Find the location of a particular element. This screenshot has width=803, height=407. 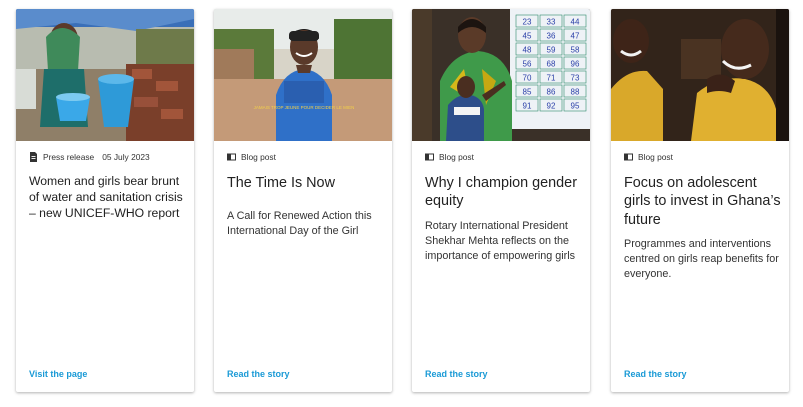

board-number: 91 is located at coordinates (527, 106).